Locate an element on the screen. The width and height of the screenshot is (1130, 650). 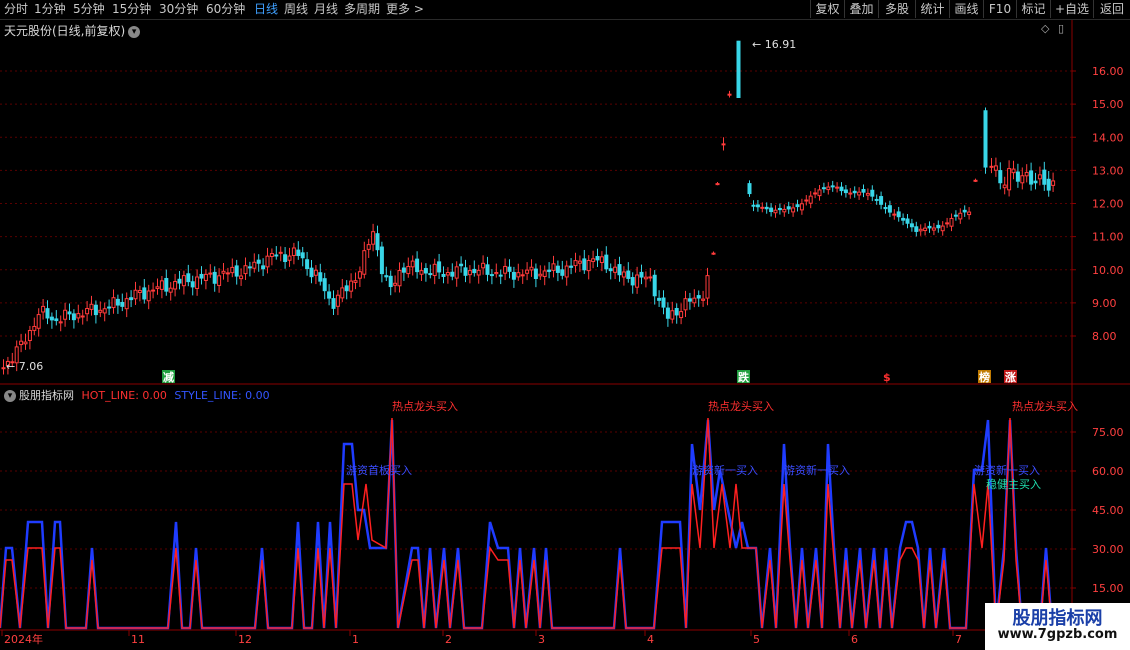
panel-toggle-icon: ▯ is located at coordinates (1061, 28).